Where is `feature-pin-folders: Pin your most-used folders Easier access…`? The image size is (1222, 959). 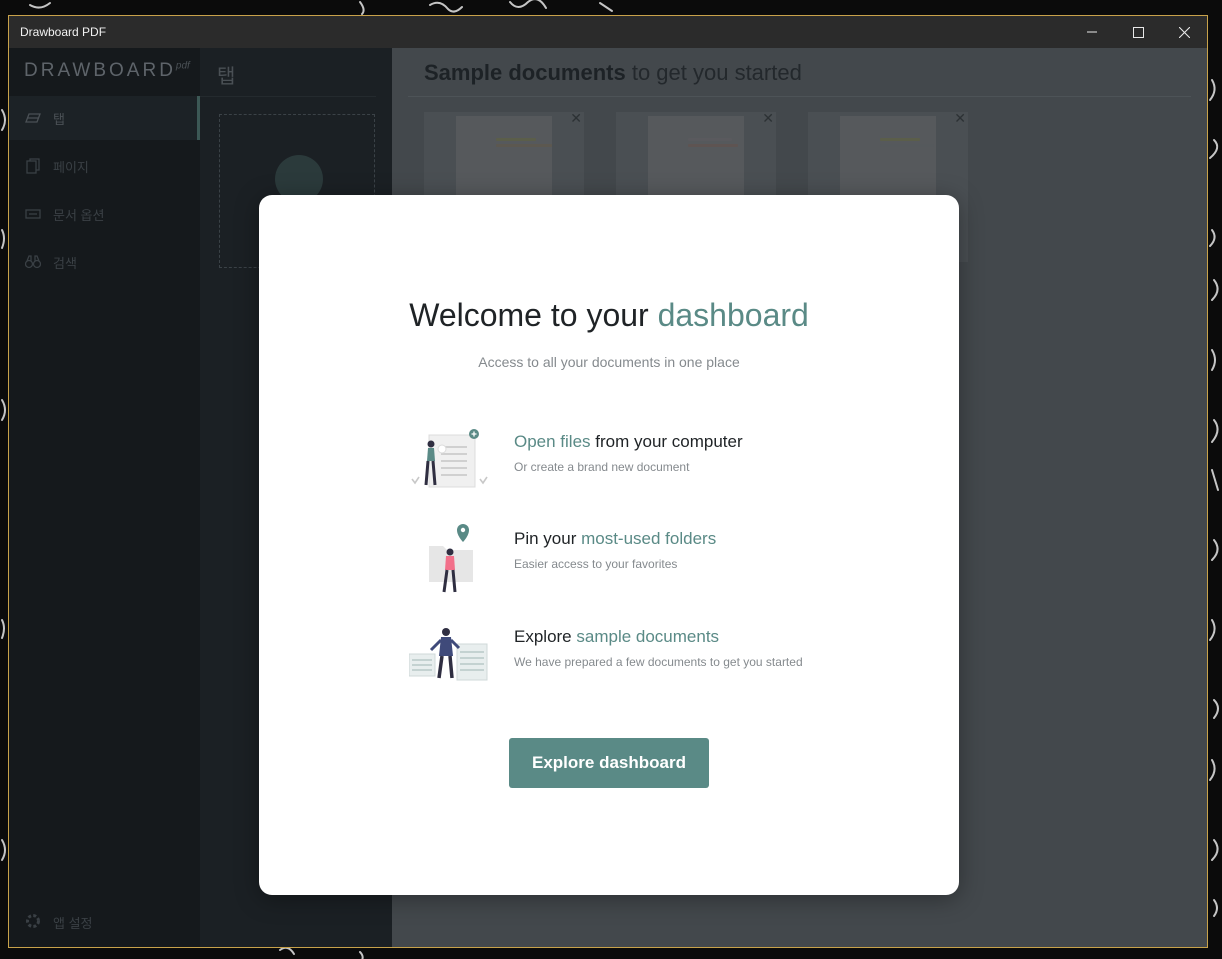 feature-pin-folders: Pin your most-used folders Easier access… is located at coordinates (639, 559).